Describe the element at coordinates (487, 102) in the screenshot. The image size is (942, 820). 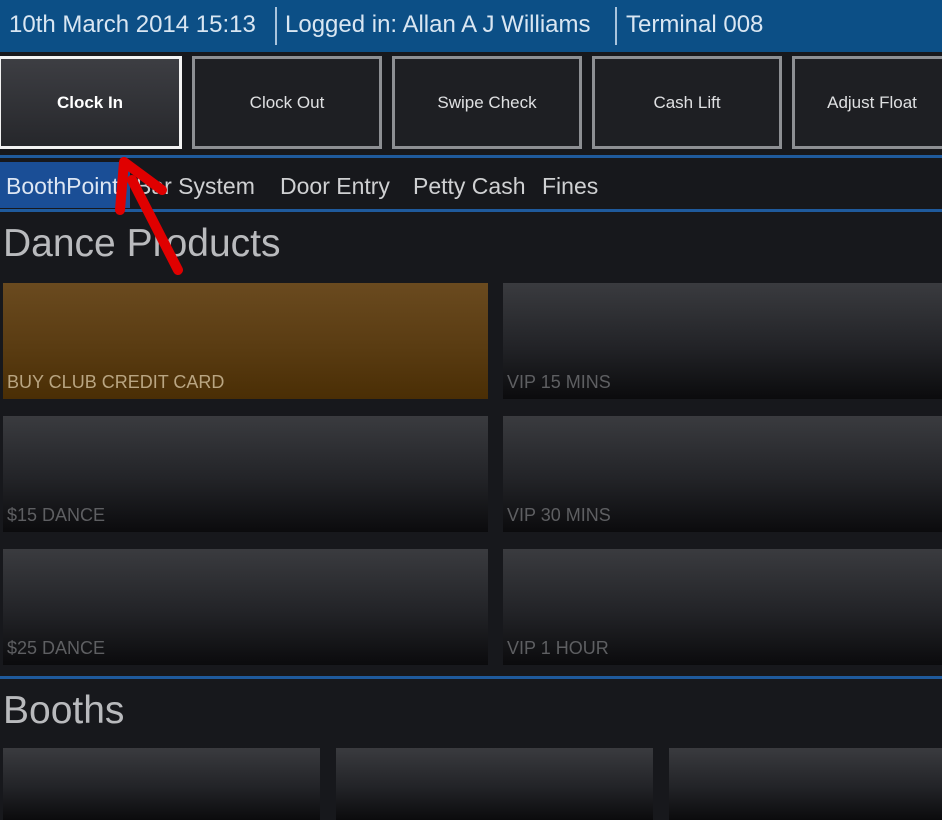
I see `swipe-check-button: Swipe Check` at that location.